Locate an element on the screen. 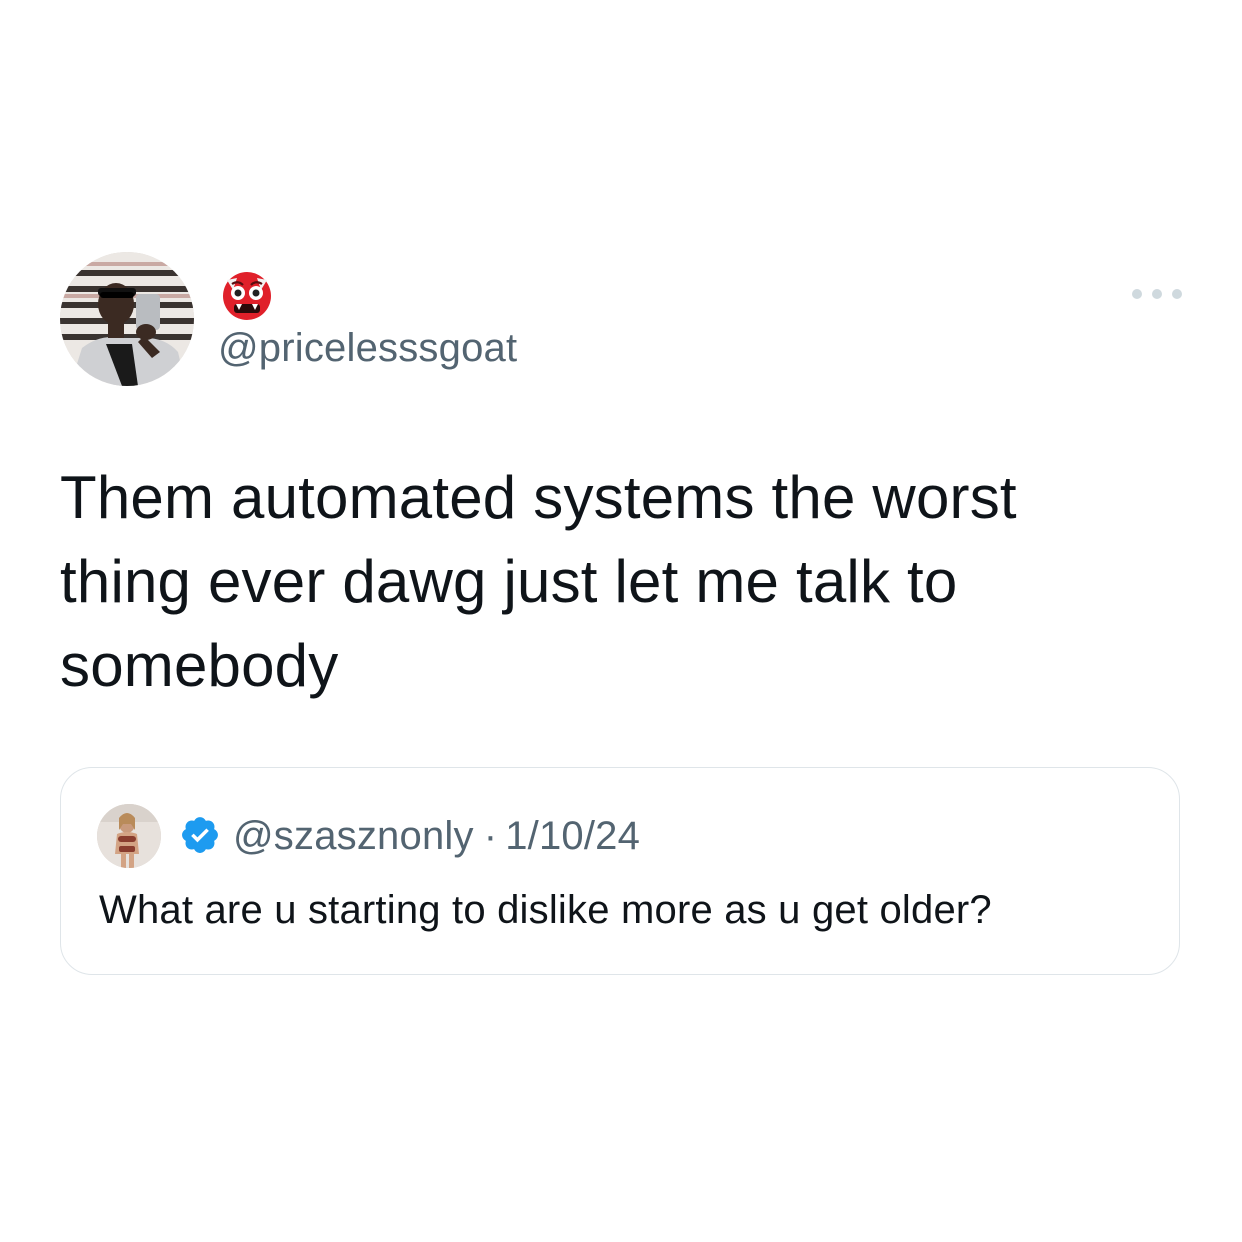 The height and width of the screenshot is (1242, 1242). more-horizontal-icon is located at coordinates (1157, 294).